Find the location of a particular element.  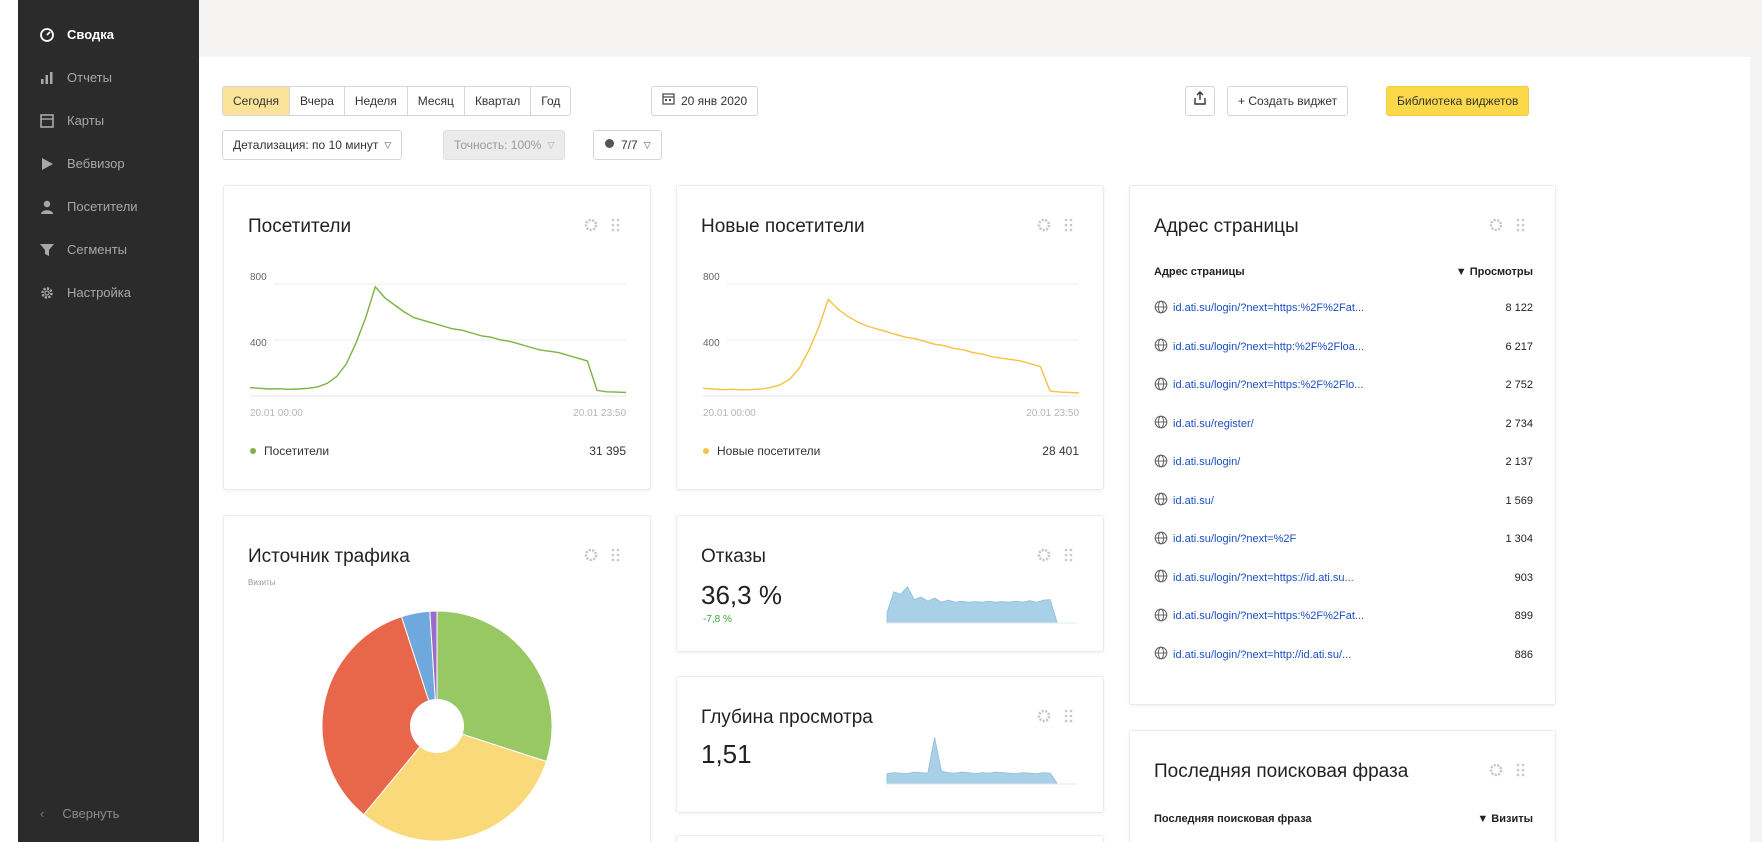

period-year: Год is located at coordinates (551, 101).